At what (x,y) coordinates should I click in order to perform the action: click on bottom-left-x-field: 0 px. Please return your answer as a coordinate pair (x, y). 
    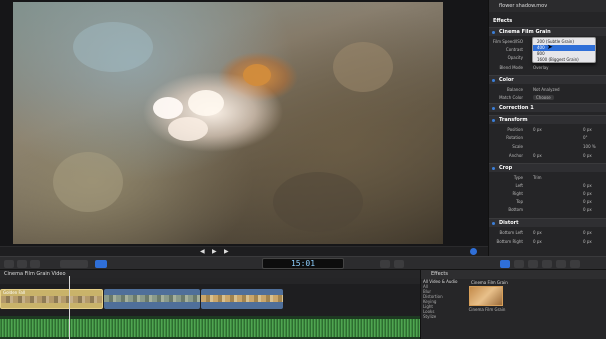
    Looking at the image, I should click on (537, 232).